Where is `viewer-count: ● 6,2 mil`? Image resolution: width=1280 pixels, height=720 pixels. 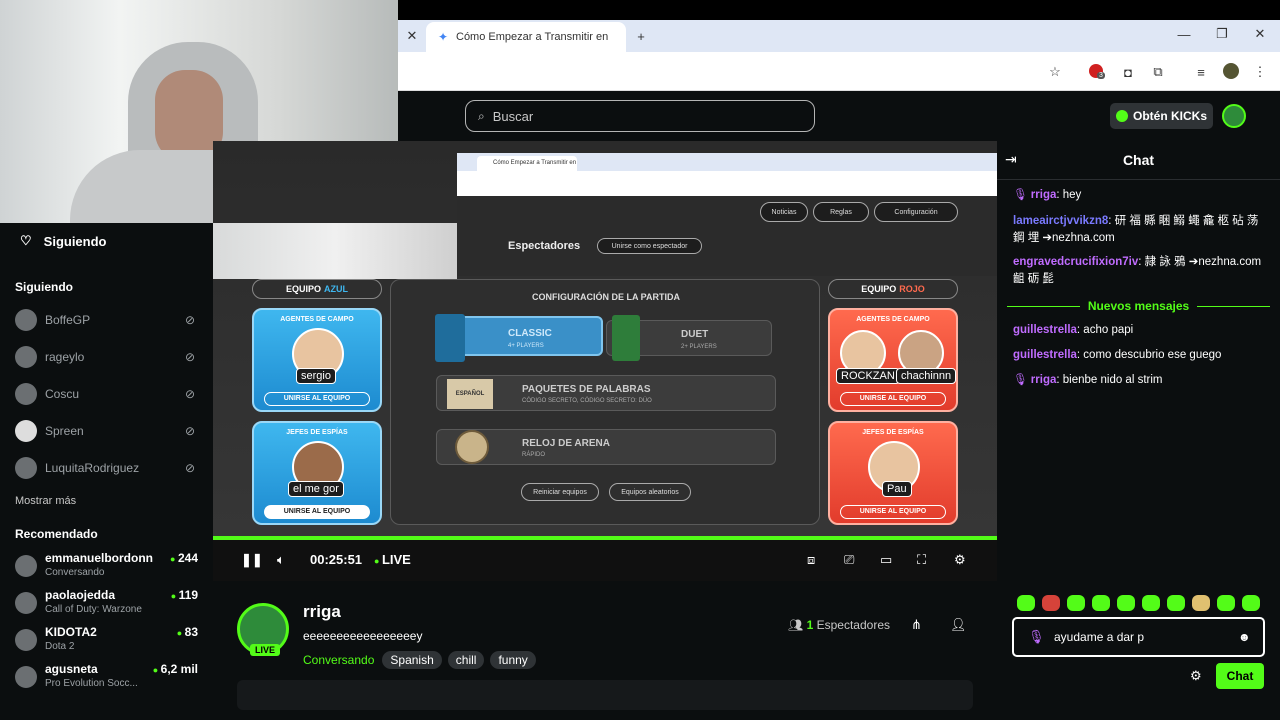 viewer-count: ● 6,2 mil is located at coordinates (175, 669).